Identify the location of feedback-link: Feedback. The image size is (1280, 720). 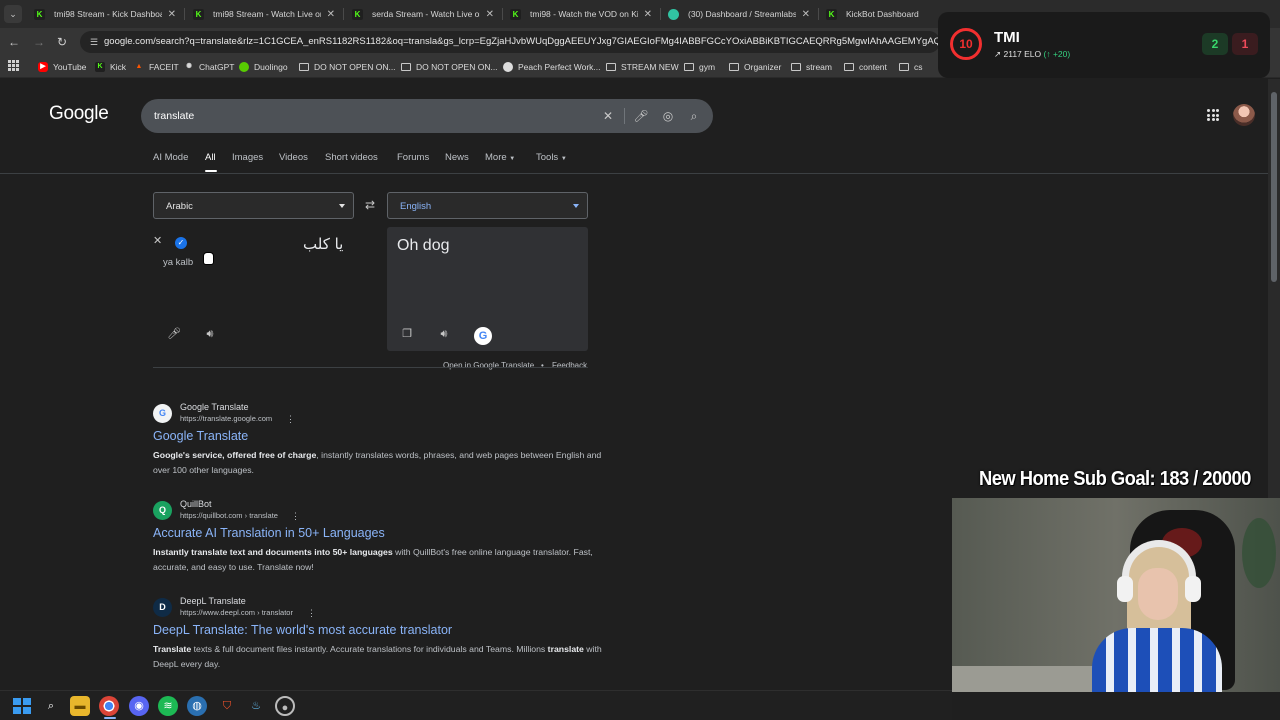
(569, 365).